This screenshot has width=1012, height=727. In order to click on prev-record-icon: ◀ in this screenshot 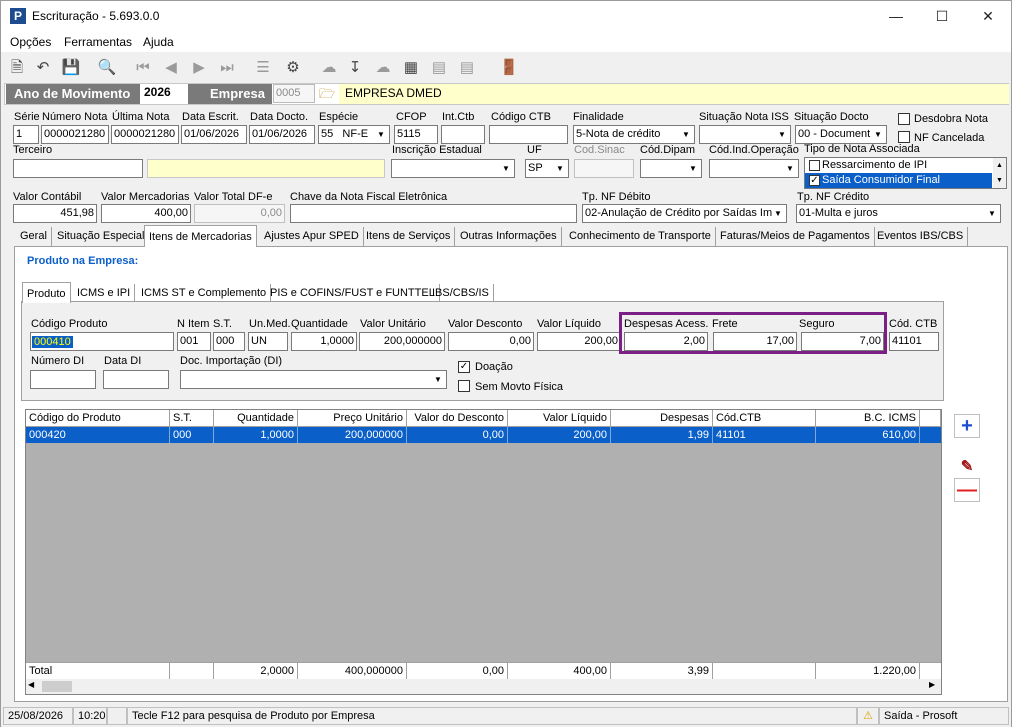, I will do `click(171, 68)`.